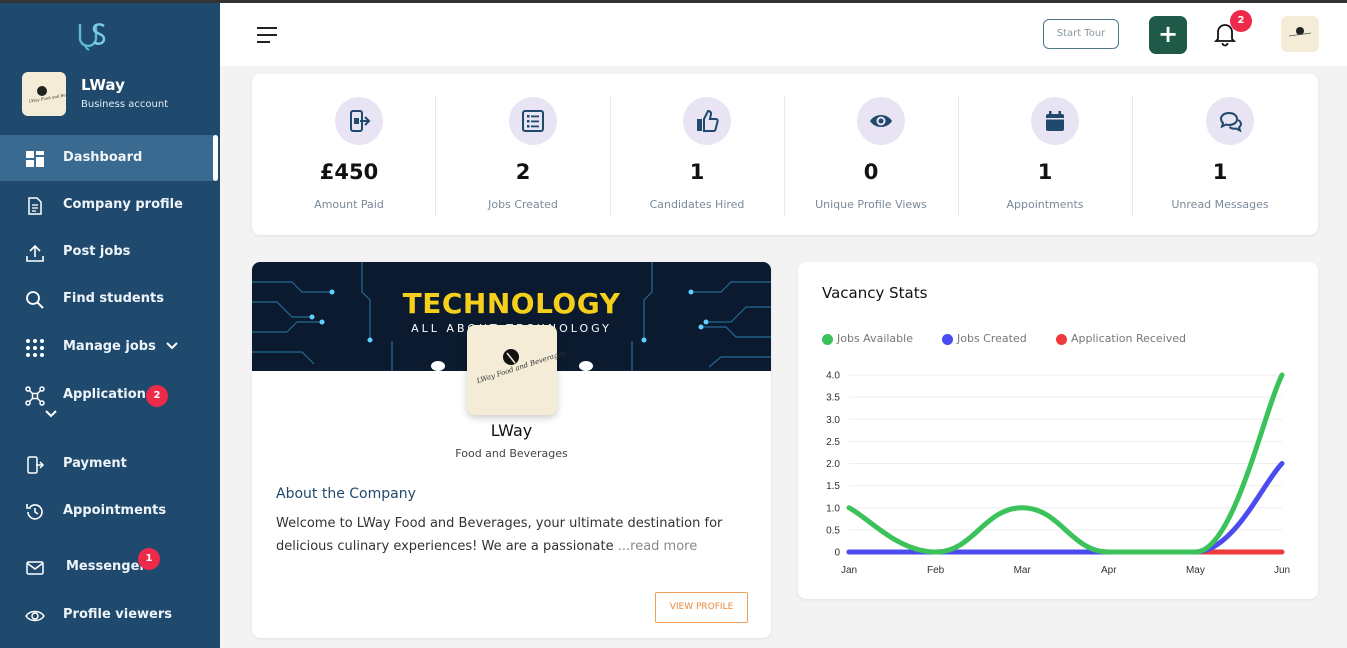 Image resolution: width=1347 pixels, height=648 pixels. I want to click on company-category: Food and Beverages, so click(511, 453).